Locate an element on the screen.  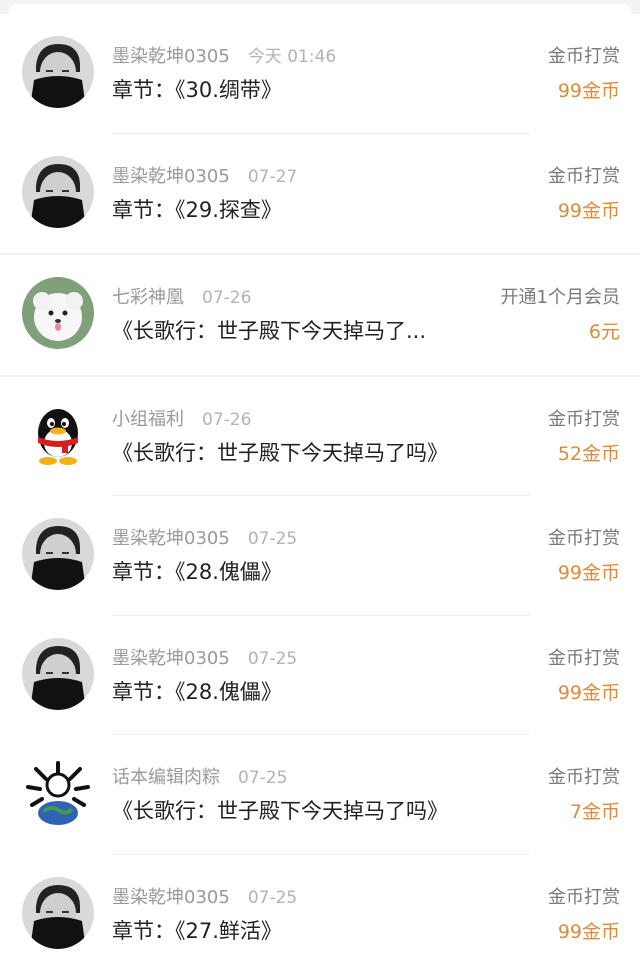
username: 七彩神凰 is located at coordinates (148, 297).